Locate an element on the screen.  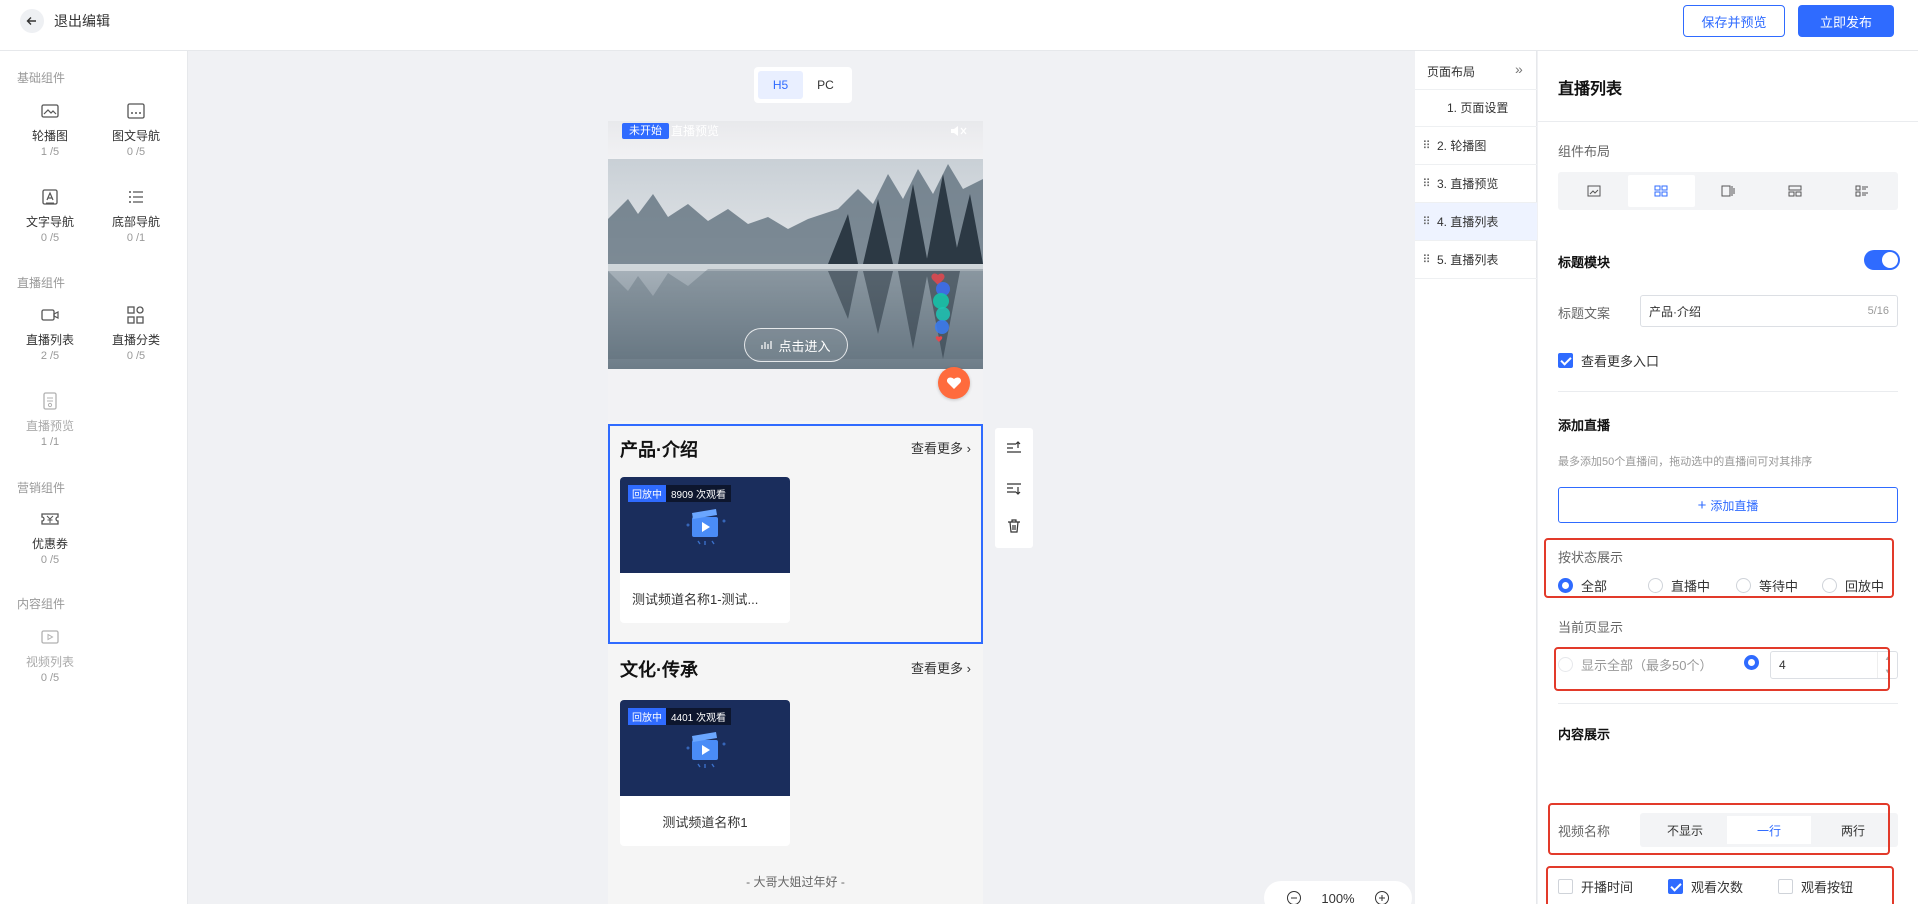
layout-item-live-list-1: ⠿ 4. 直播列表 is located at coordinates (1476, 222).